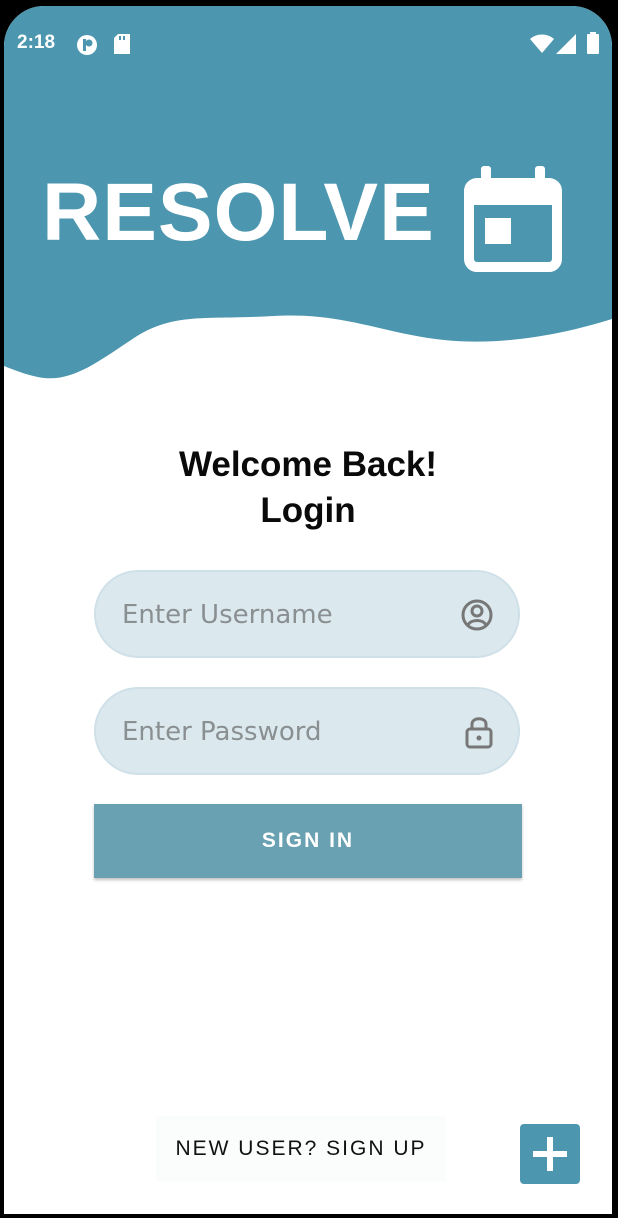 The width and height of the screenshot is (618, 1218). I want to click on login-heading: Login, so click(308, 510).